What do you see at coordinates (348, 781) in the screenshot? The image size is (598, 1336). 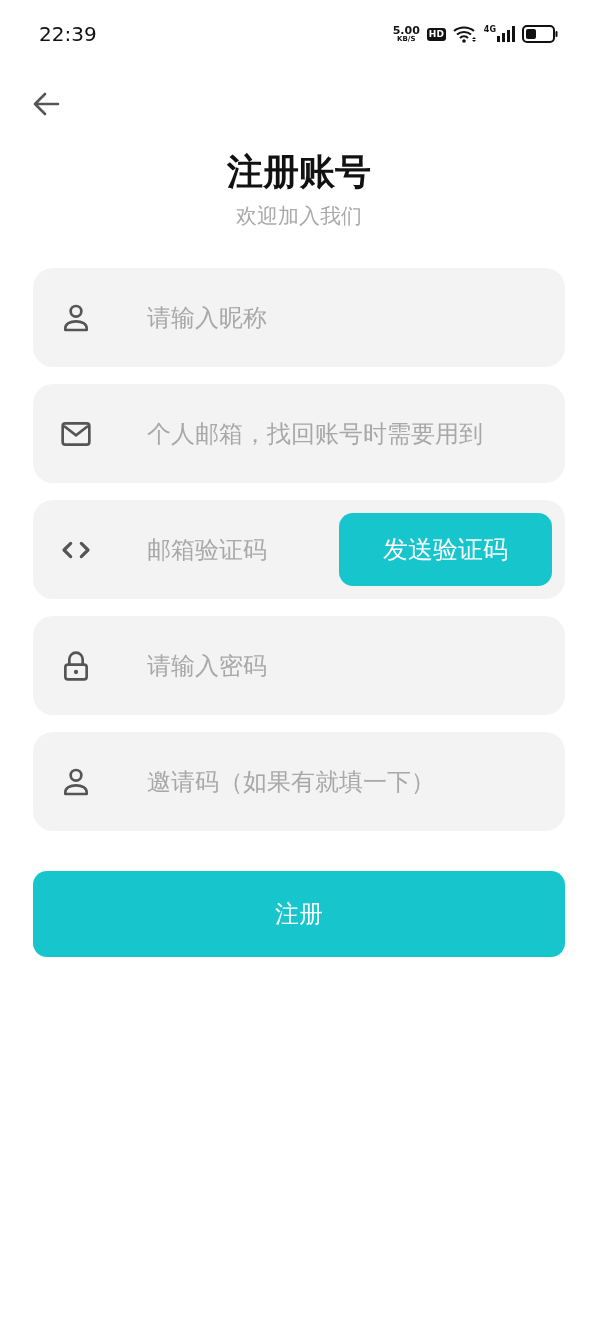 I see `input-field: 邀请码（如果有就填一下）` at bounding box center [348, 781].